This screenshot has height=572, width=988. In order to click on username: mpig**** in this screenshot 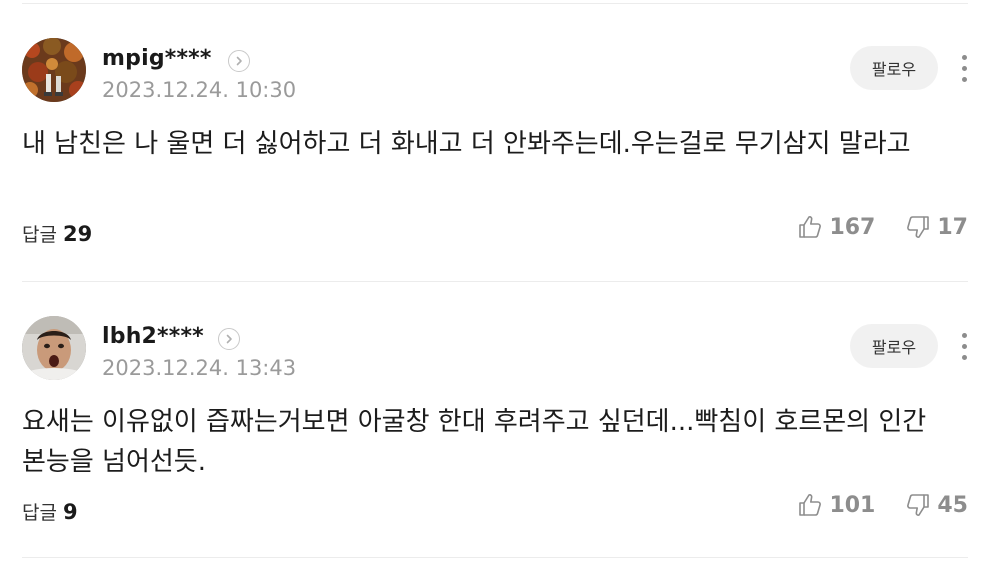, I will do `click(157, 58)`.